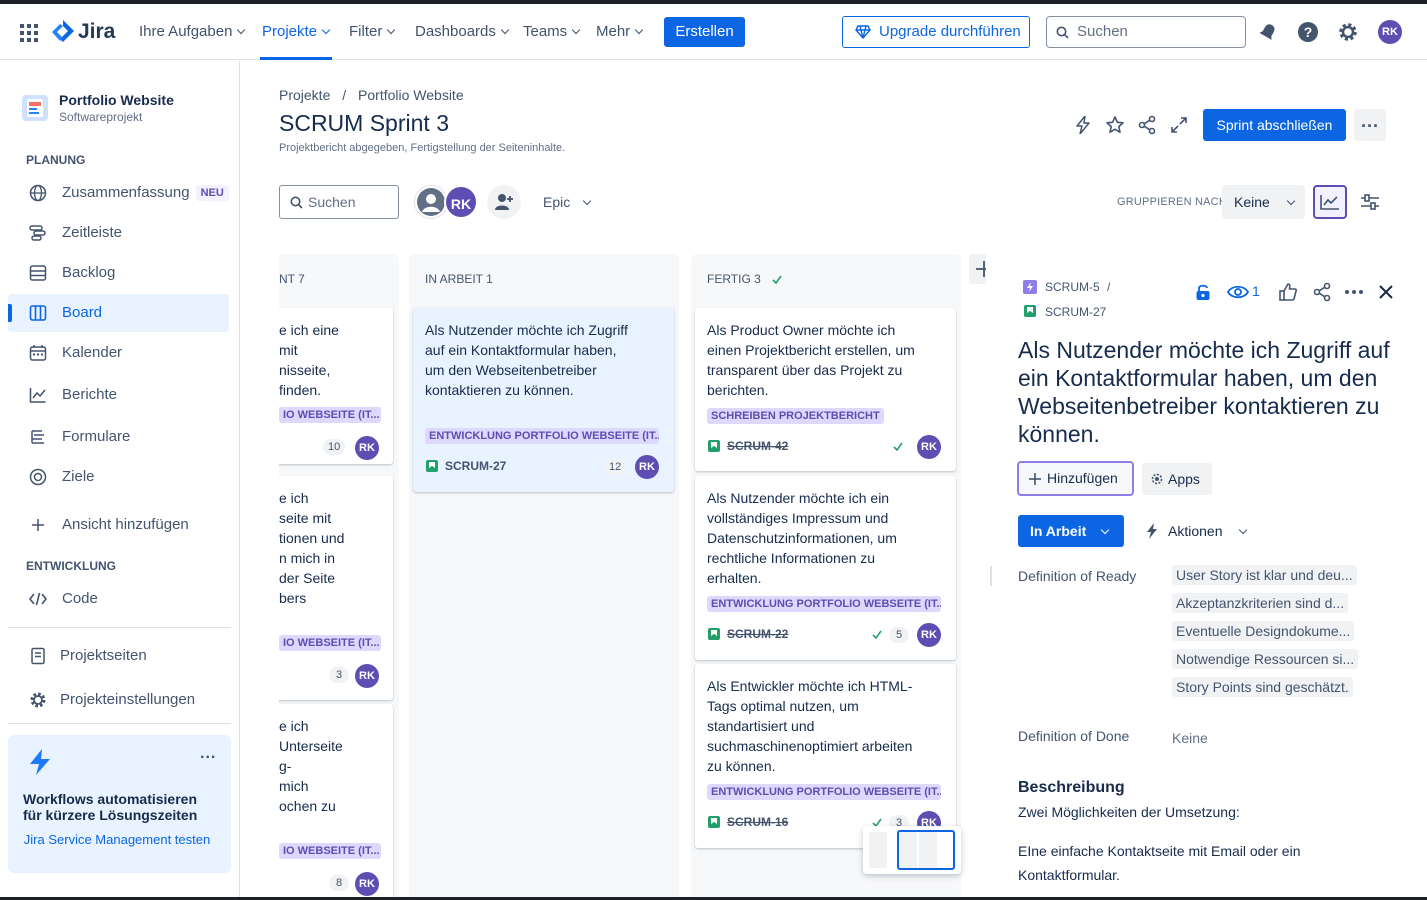 The width and height of the screenshot is (1427, 900). What do you see at coordinates (926, 850) in the screenshot?
I see `minimap-viewport` at bounding box center [926, 850].